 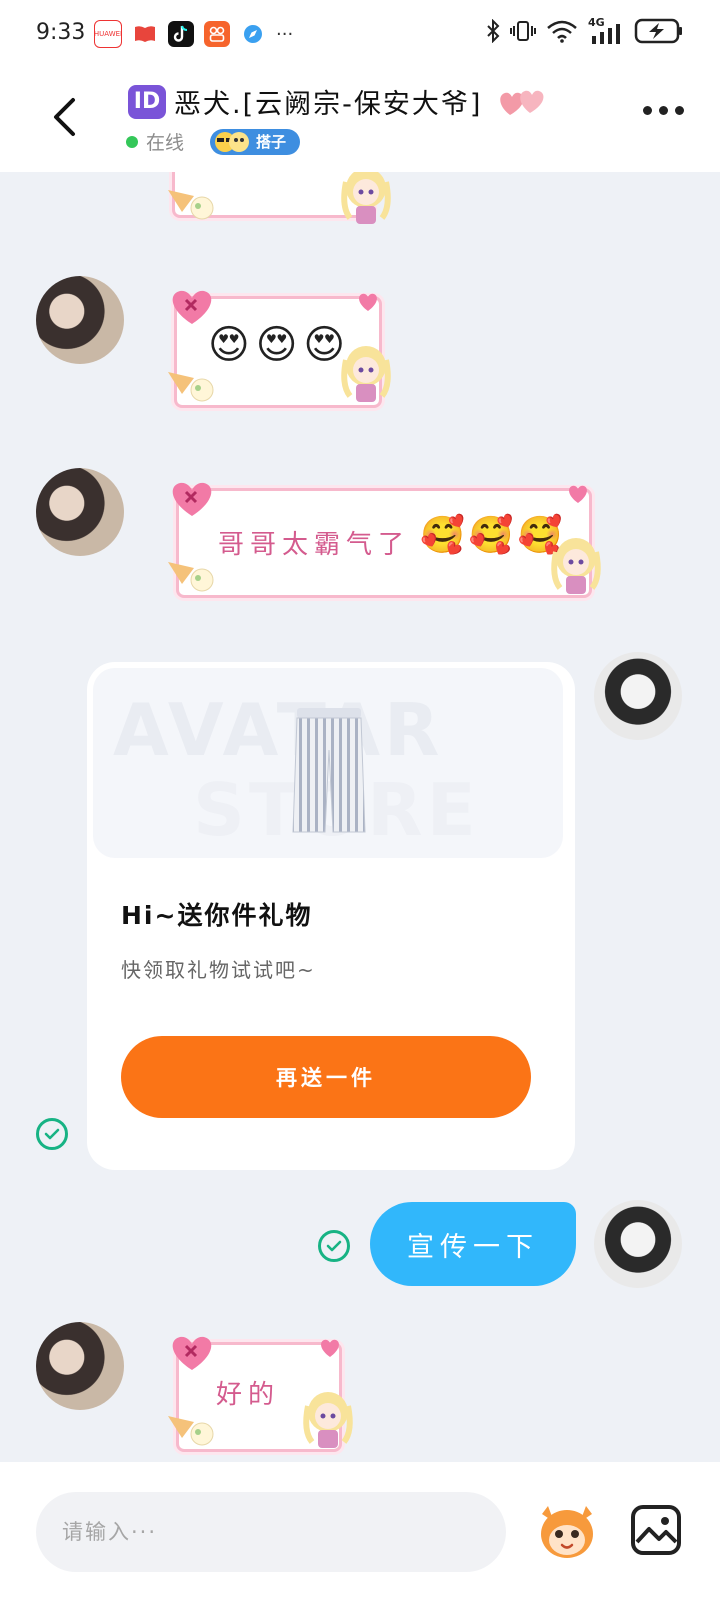 I want to click on image-icon, so click(x=656, y=1530).